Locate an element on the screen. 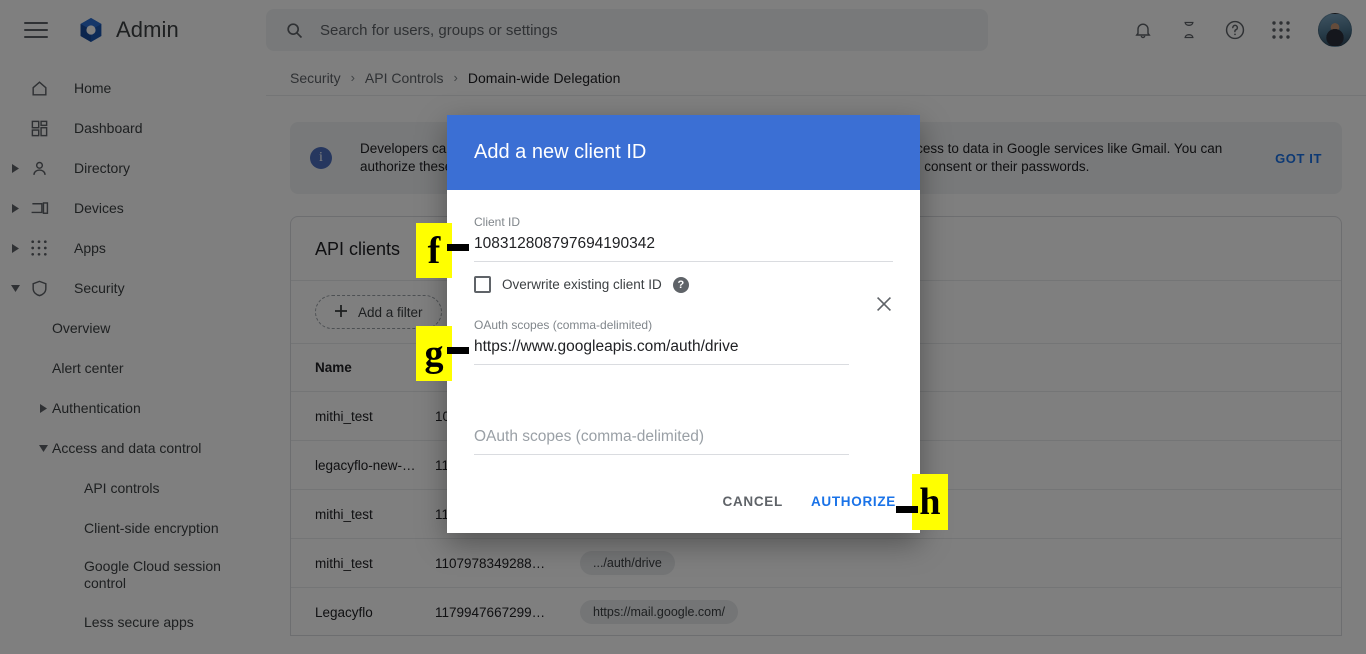 This screenshot has height=654, width=1366. annotation-pointer-f is located at coordinates (458, 247).